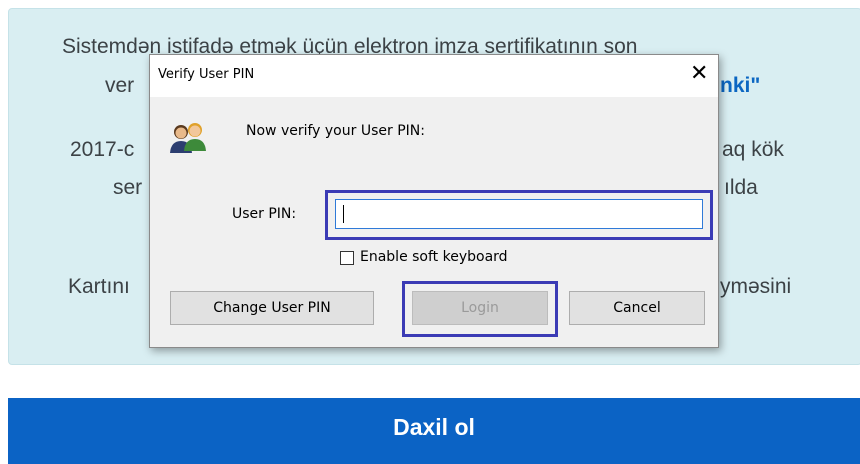 The width and height of the screenshot is (860, 464). I want to click on user-pin-label: User PIN:, so click(264, 214).